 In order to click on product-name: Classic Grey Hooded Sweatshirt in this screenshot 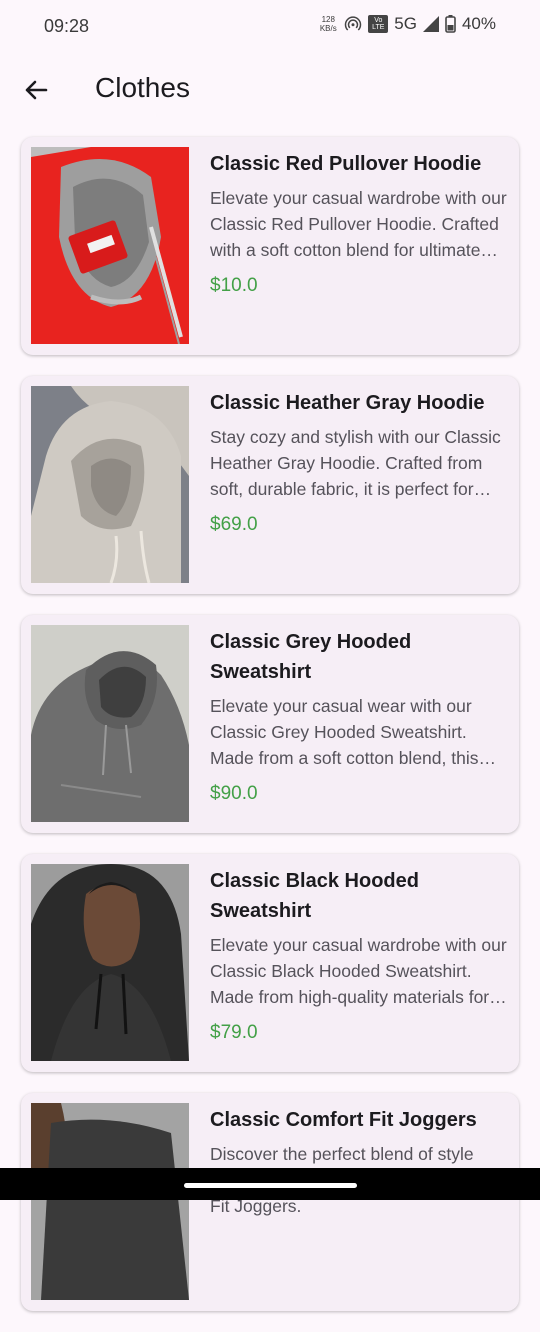, I will do `click(311, 657)`.